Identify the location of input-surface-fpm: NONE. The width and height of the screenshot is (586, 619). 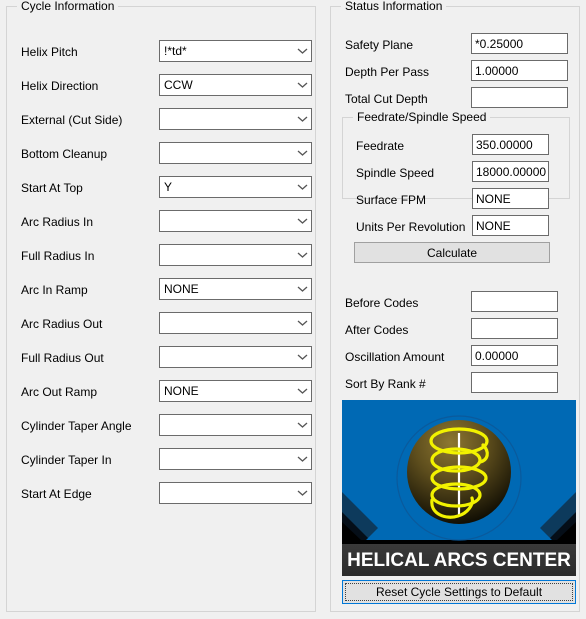
(510, 198).